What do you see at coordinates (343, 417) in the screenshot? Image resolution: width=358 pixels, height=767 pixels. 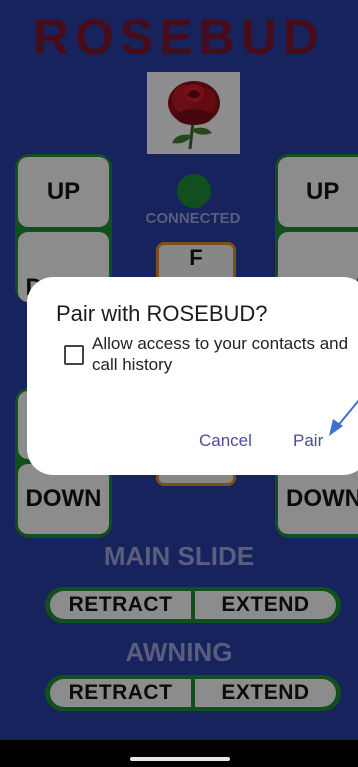 I see `pointer-arrow-icon` at bounding box center [343, 417].